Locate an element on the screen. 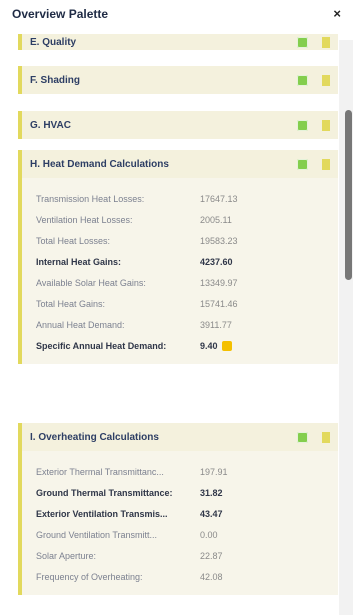 The width and height of the screenshot is (353, 615). heat-demand-row: Annual Heat Demand: 3911.77 is located at coordinates (187, 324).